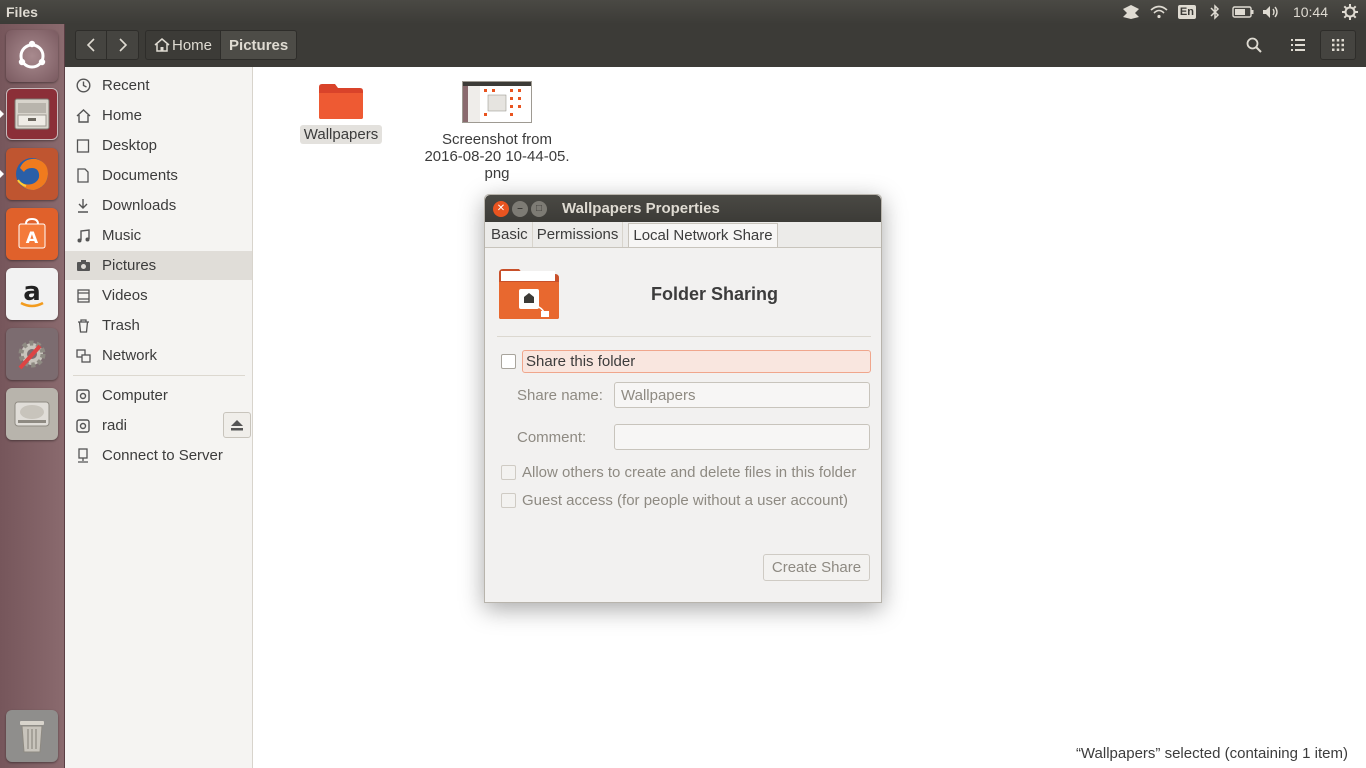 The image size is (1366, 768). I want to click on sidebar-item-desktop: Desktop, so click(158, 145).